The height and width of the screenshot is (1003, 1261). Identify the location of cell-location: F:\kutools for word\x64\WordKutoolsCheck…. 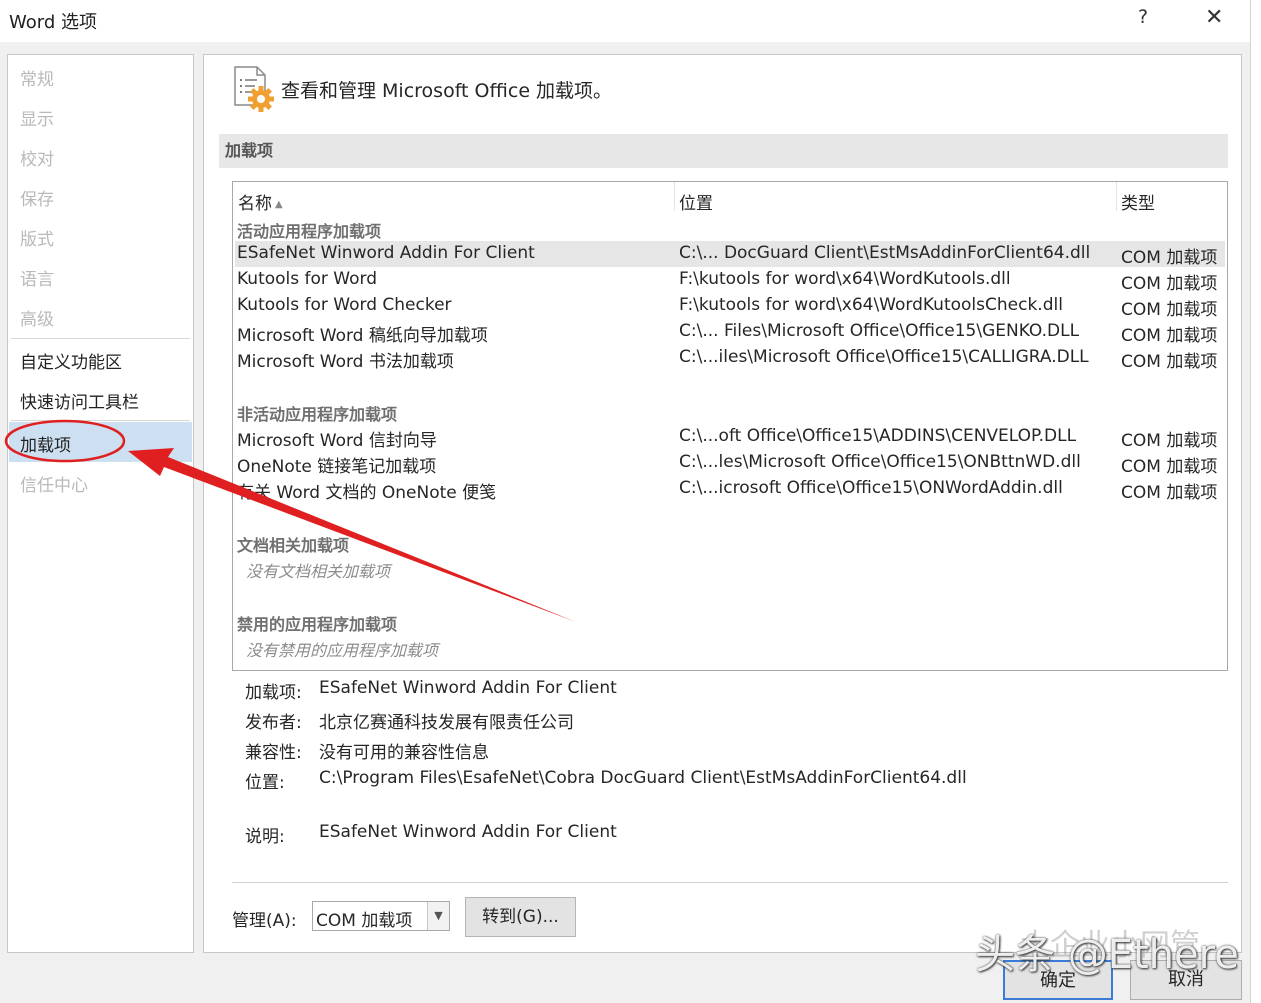
(871, 305).